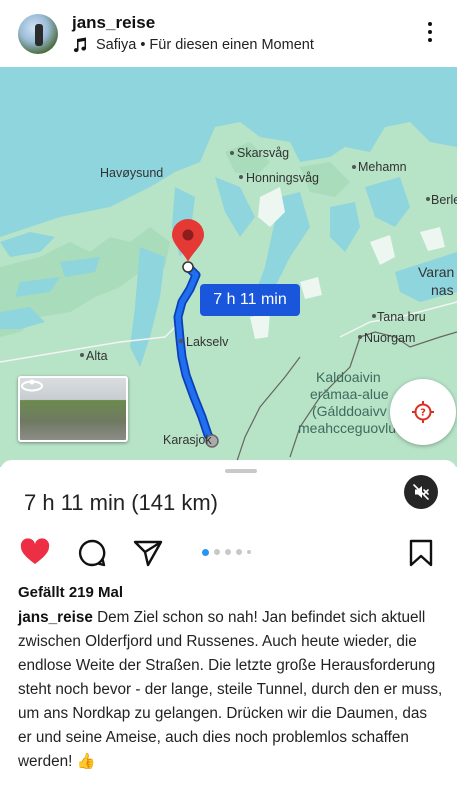  I want to click on caption-username: jans_reise, so click(55, 617).